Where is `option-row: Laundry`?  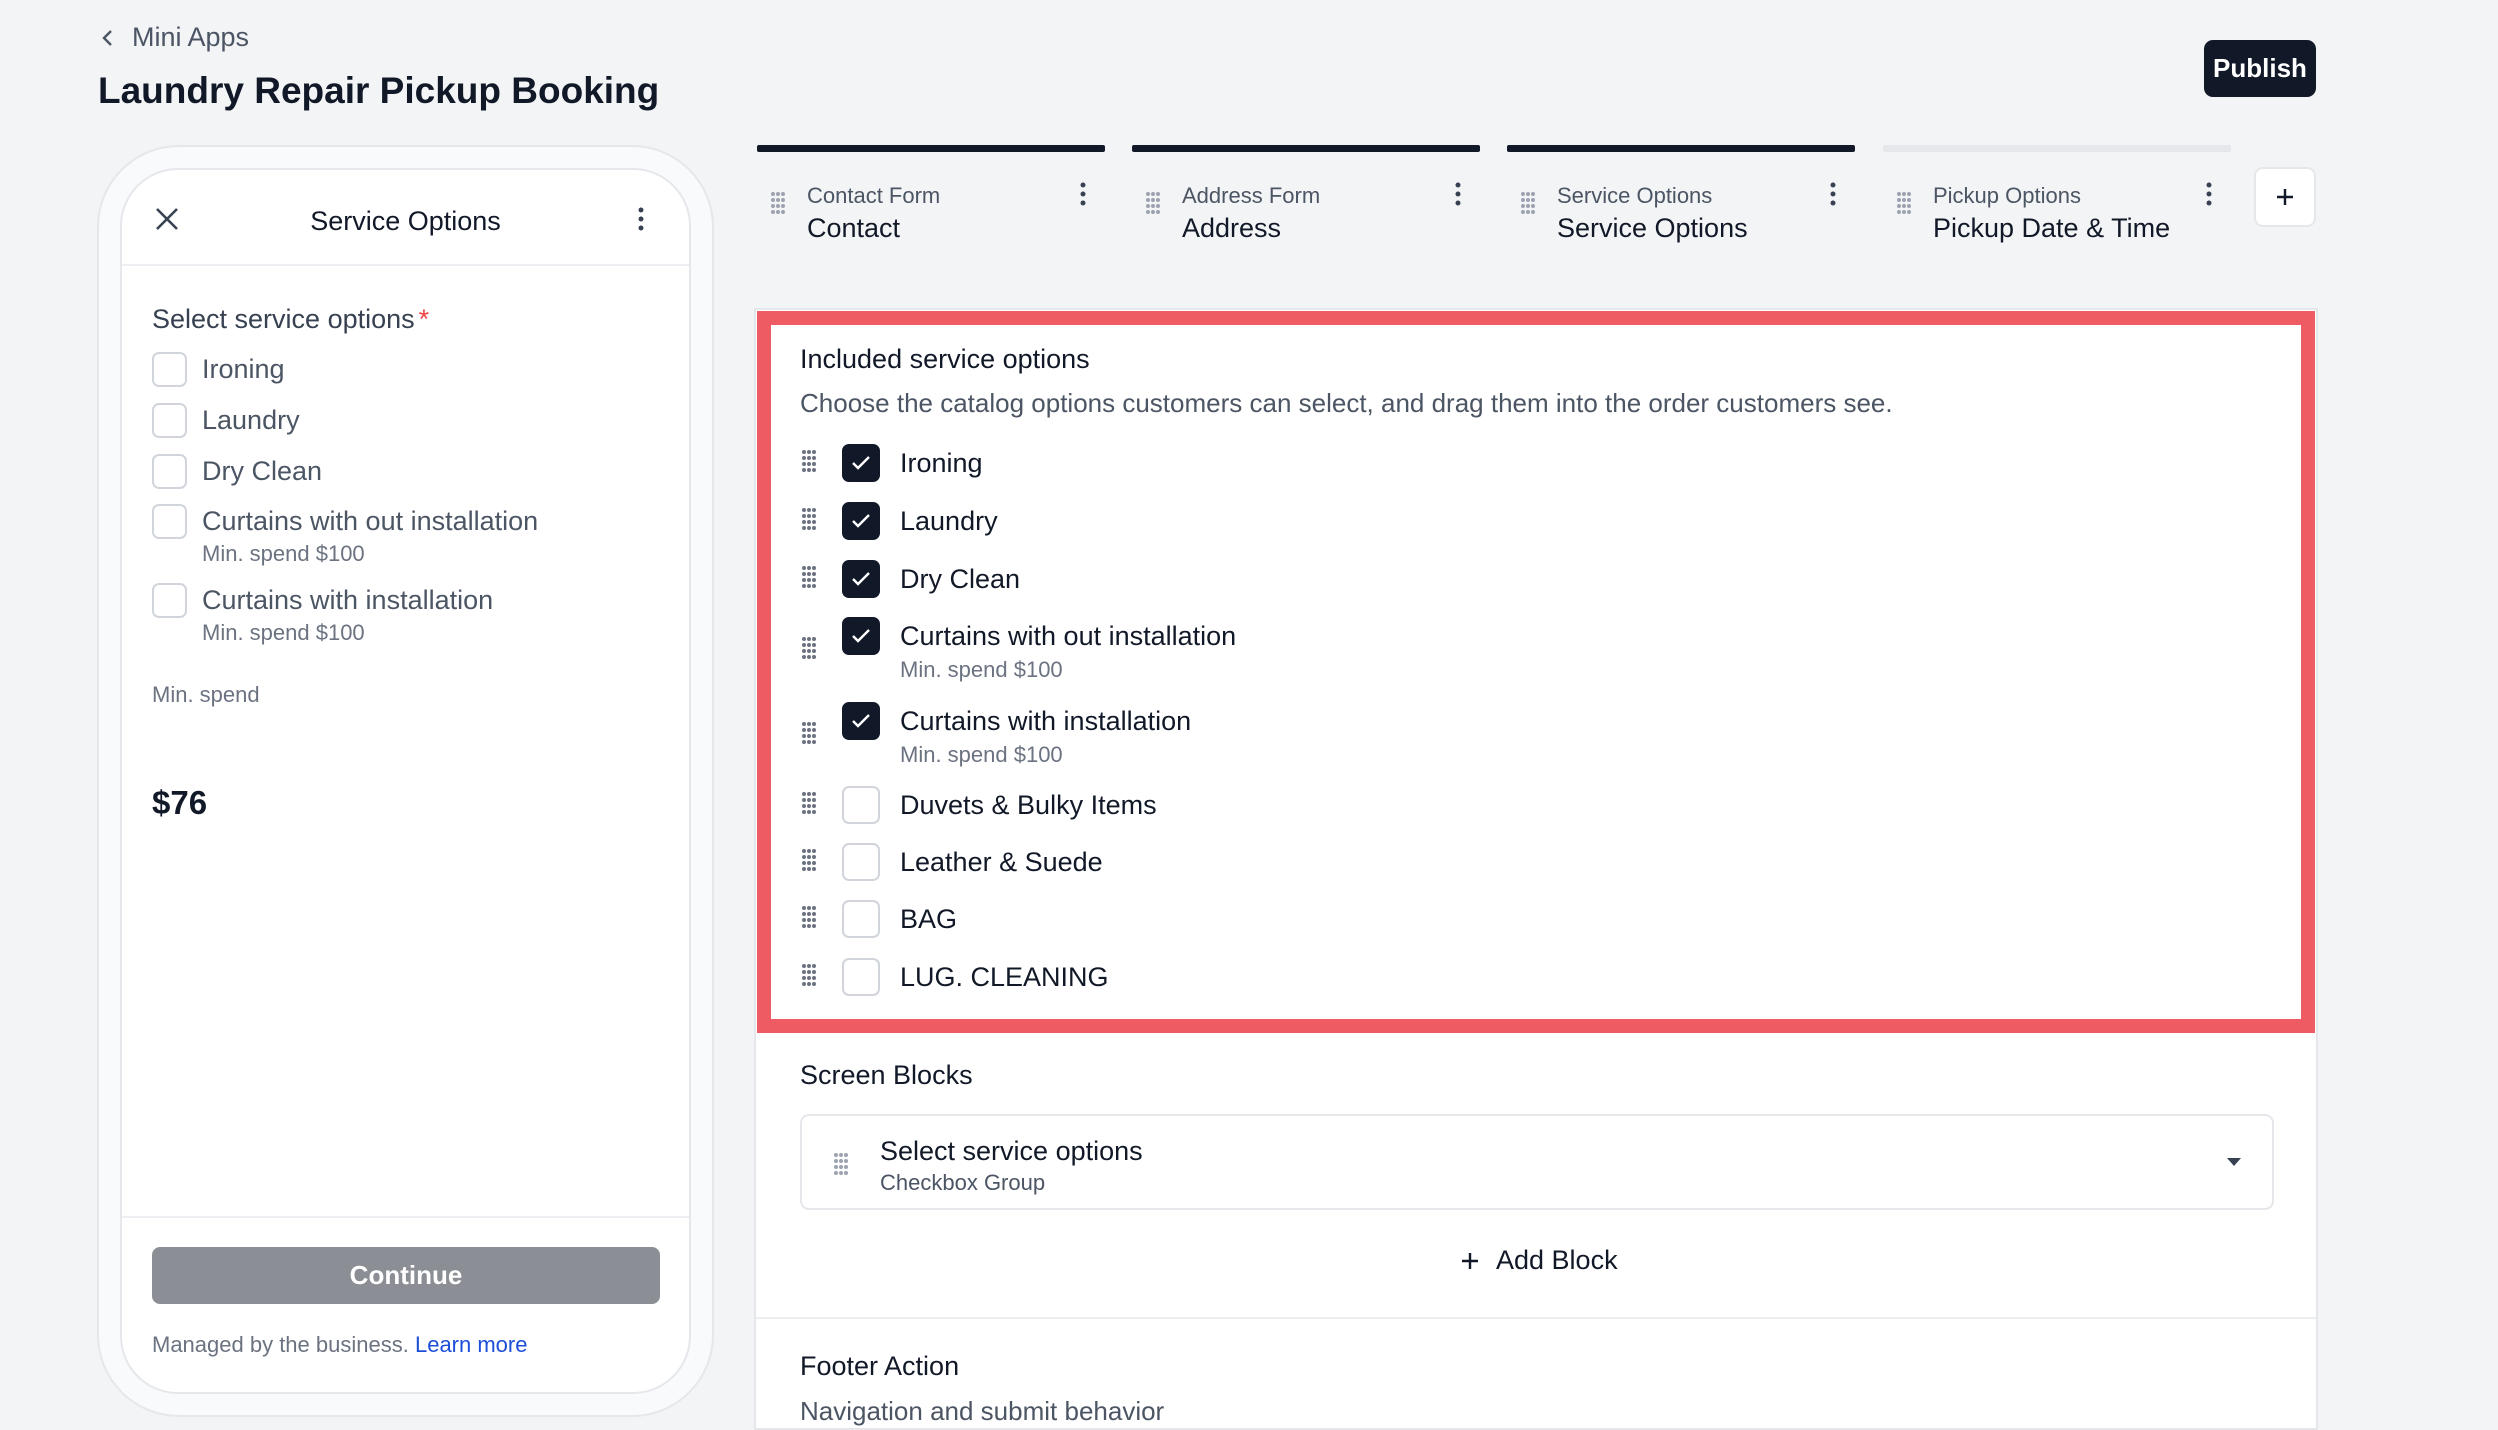
option-row: Laundry is located at coordinates (899, 521).